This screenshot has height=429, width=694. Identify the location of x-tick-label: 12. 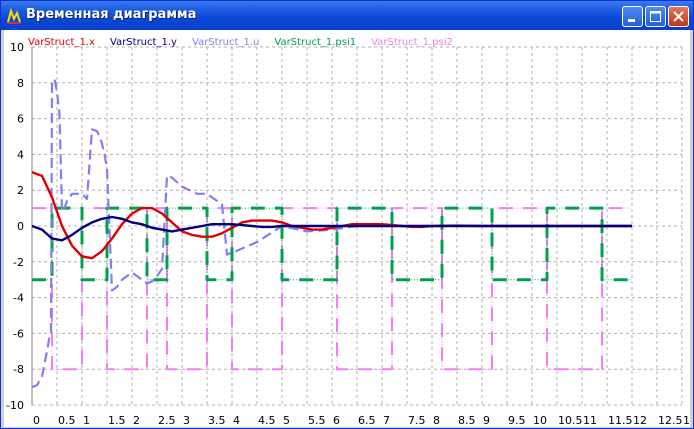
(640, 420).